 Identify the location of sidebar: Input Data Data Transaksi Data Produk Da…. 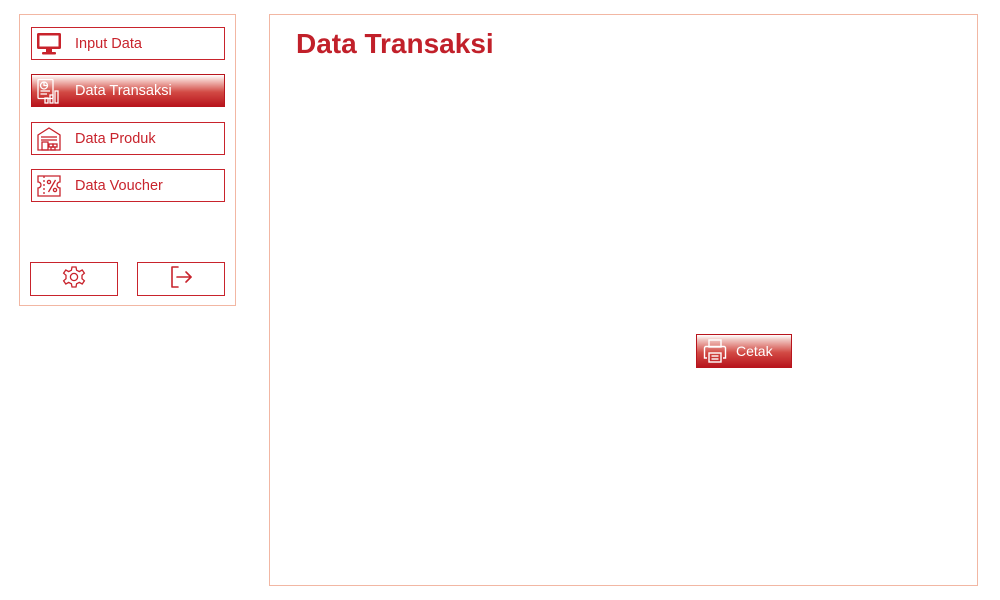
(127, 160).